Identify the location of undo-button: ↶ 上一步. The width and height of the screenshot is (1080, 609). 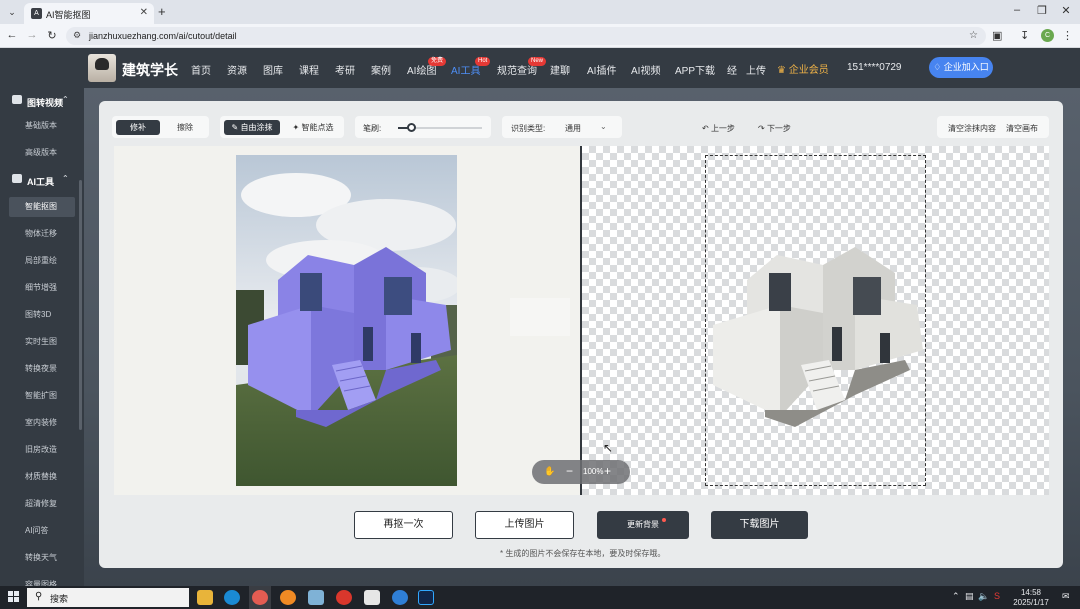
(718, 128).